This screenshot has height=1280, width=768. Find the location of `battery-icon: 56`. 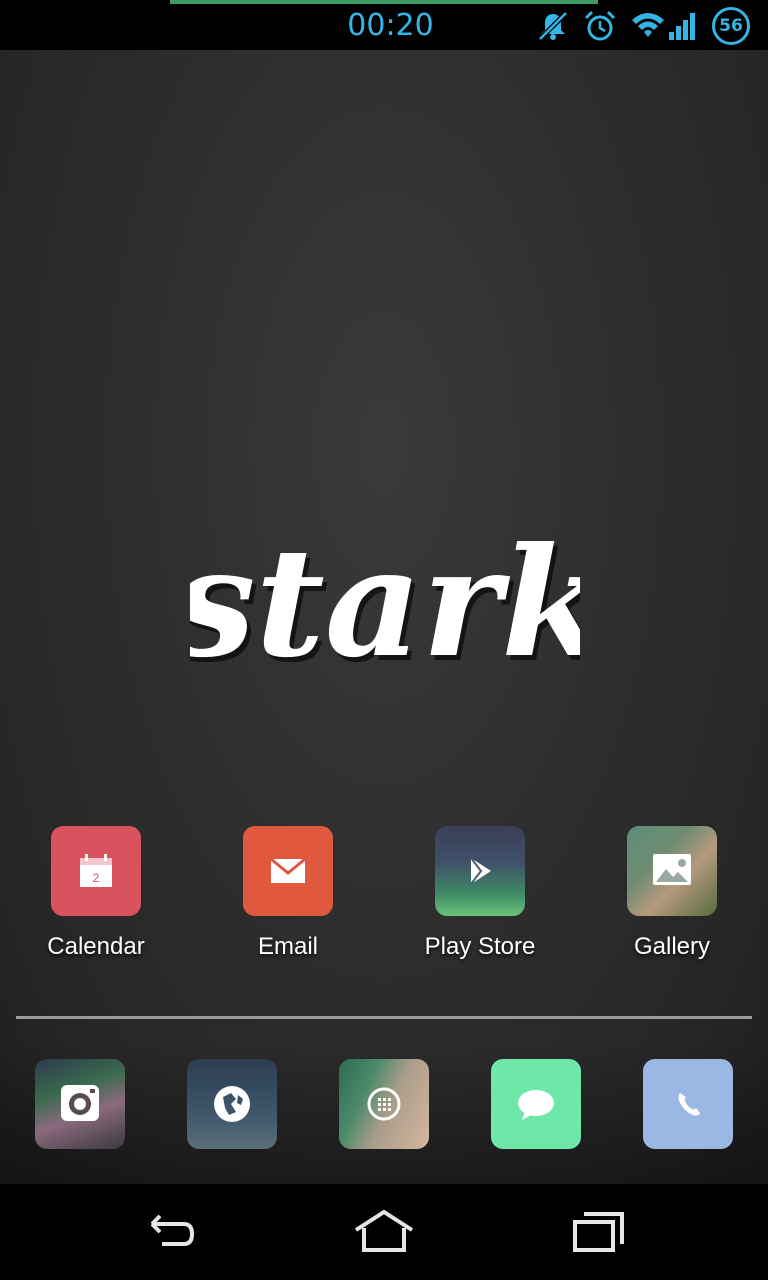

battery-icon: 56 is located at coordinates (731, 26).